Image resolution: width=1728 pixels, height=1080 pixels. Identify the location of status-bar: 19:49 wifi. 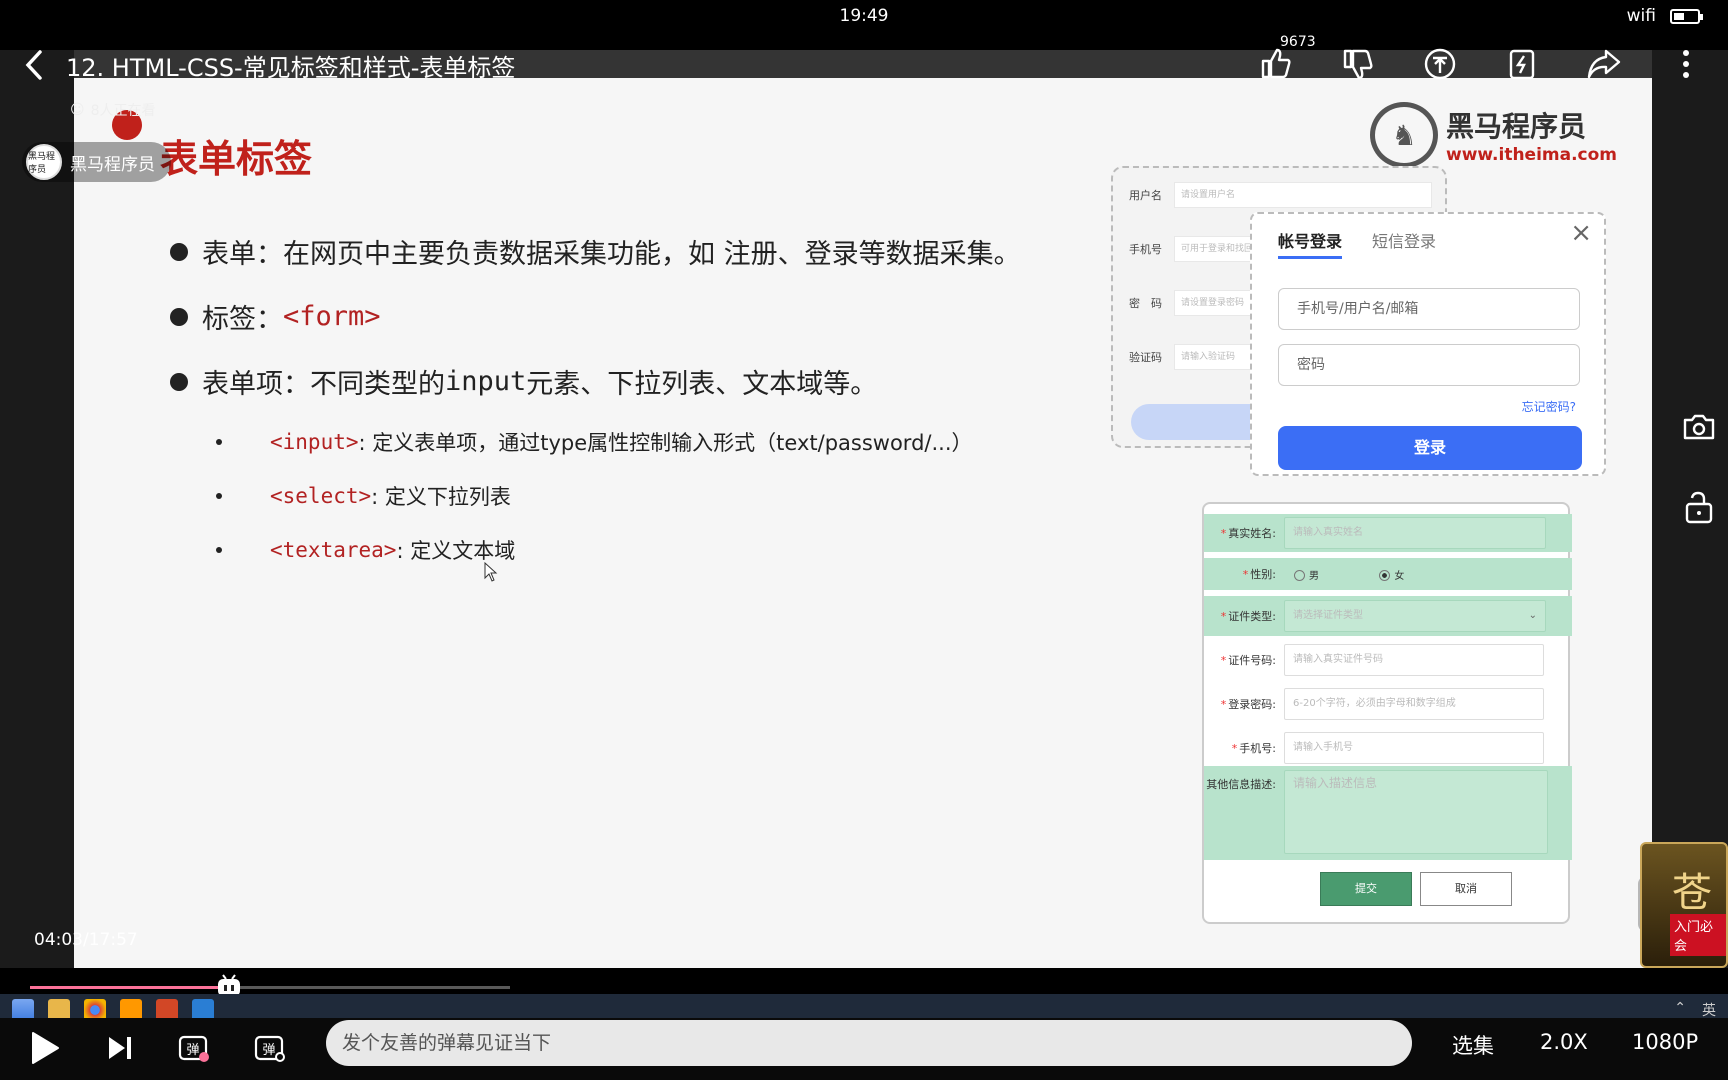
(864, 18).